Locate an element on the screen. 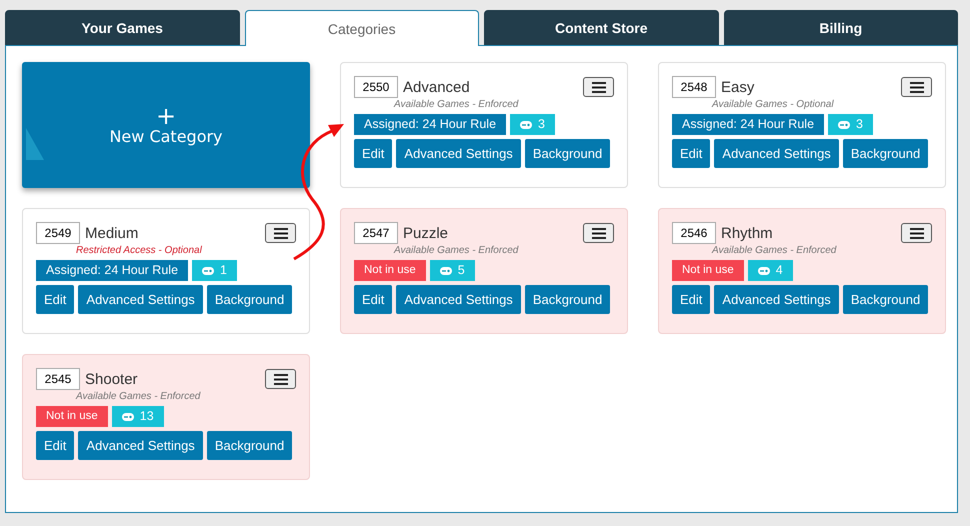 The height and width of the screenshot is (526, 970). category-name: Rhythm is located at coordinates (747, 233).